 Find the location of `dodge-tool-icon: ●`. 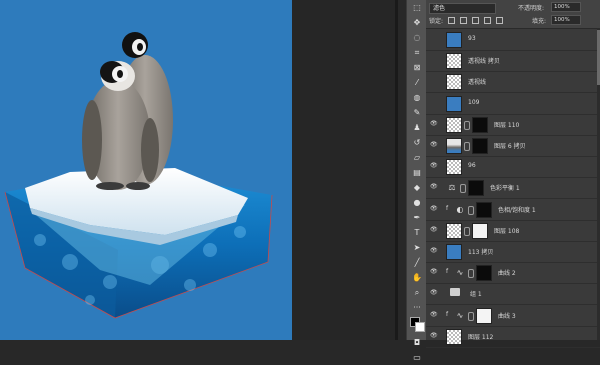

dodge-tool-icon: ● is located at coordinates (417, 202).